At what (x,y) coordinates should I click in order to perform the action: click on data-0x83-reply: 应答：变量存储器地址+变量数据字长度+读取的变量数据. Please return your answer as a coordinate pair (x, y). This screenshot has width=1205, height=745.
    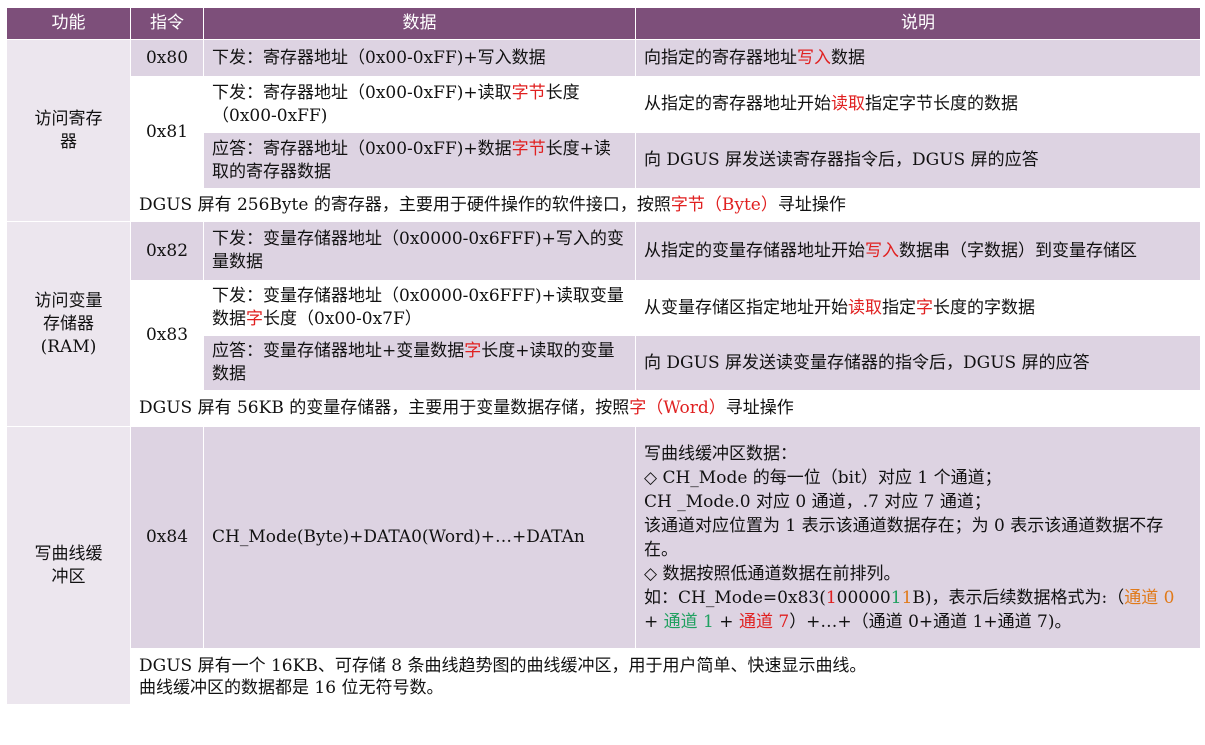
    Looking at the image, I should click on (419, 363).